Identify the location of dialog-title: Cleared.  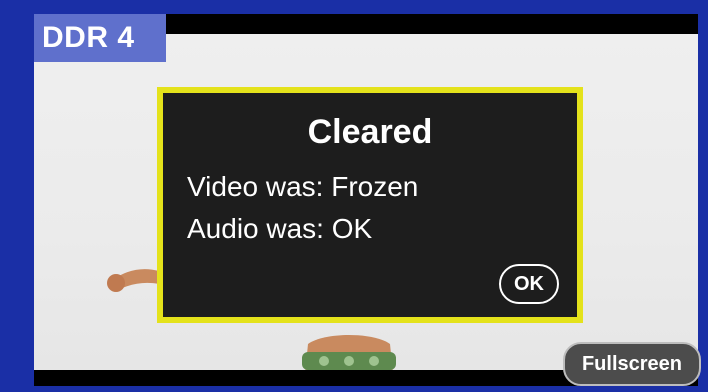
(370, 132).